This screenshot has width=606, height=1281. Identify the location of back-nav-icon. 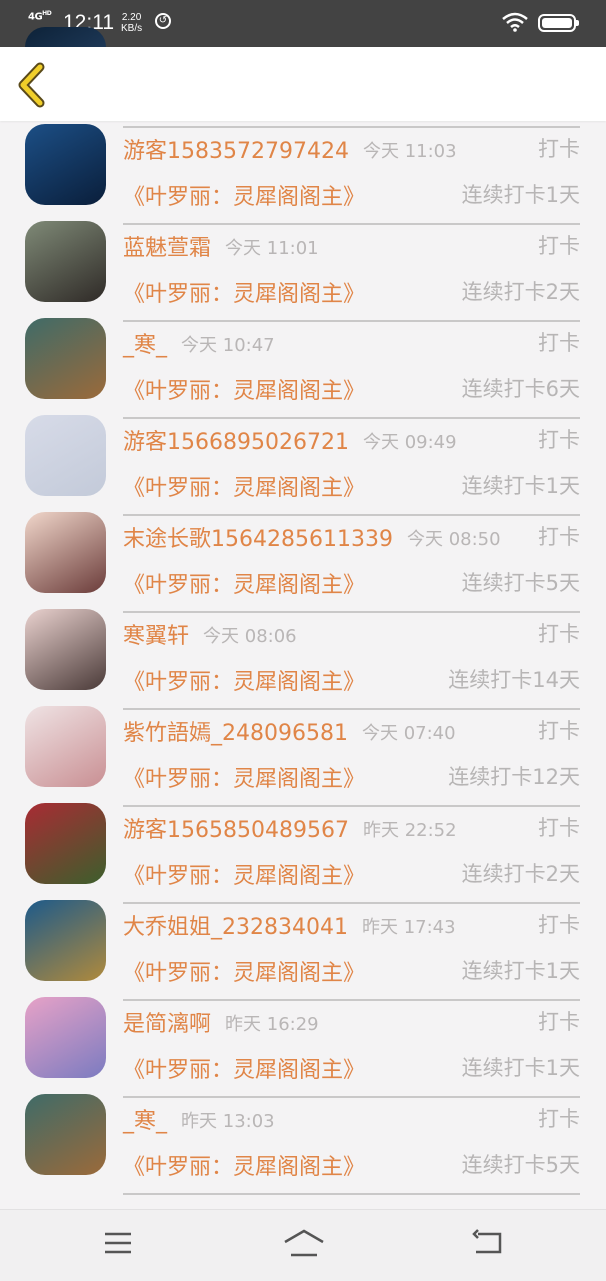
(488, 1243).